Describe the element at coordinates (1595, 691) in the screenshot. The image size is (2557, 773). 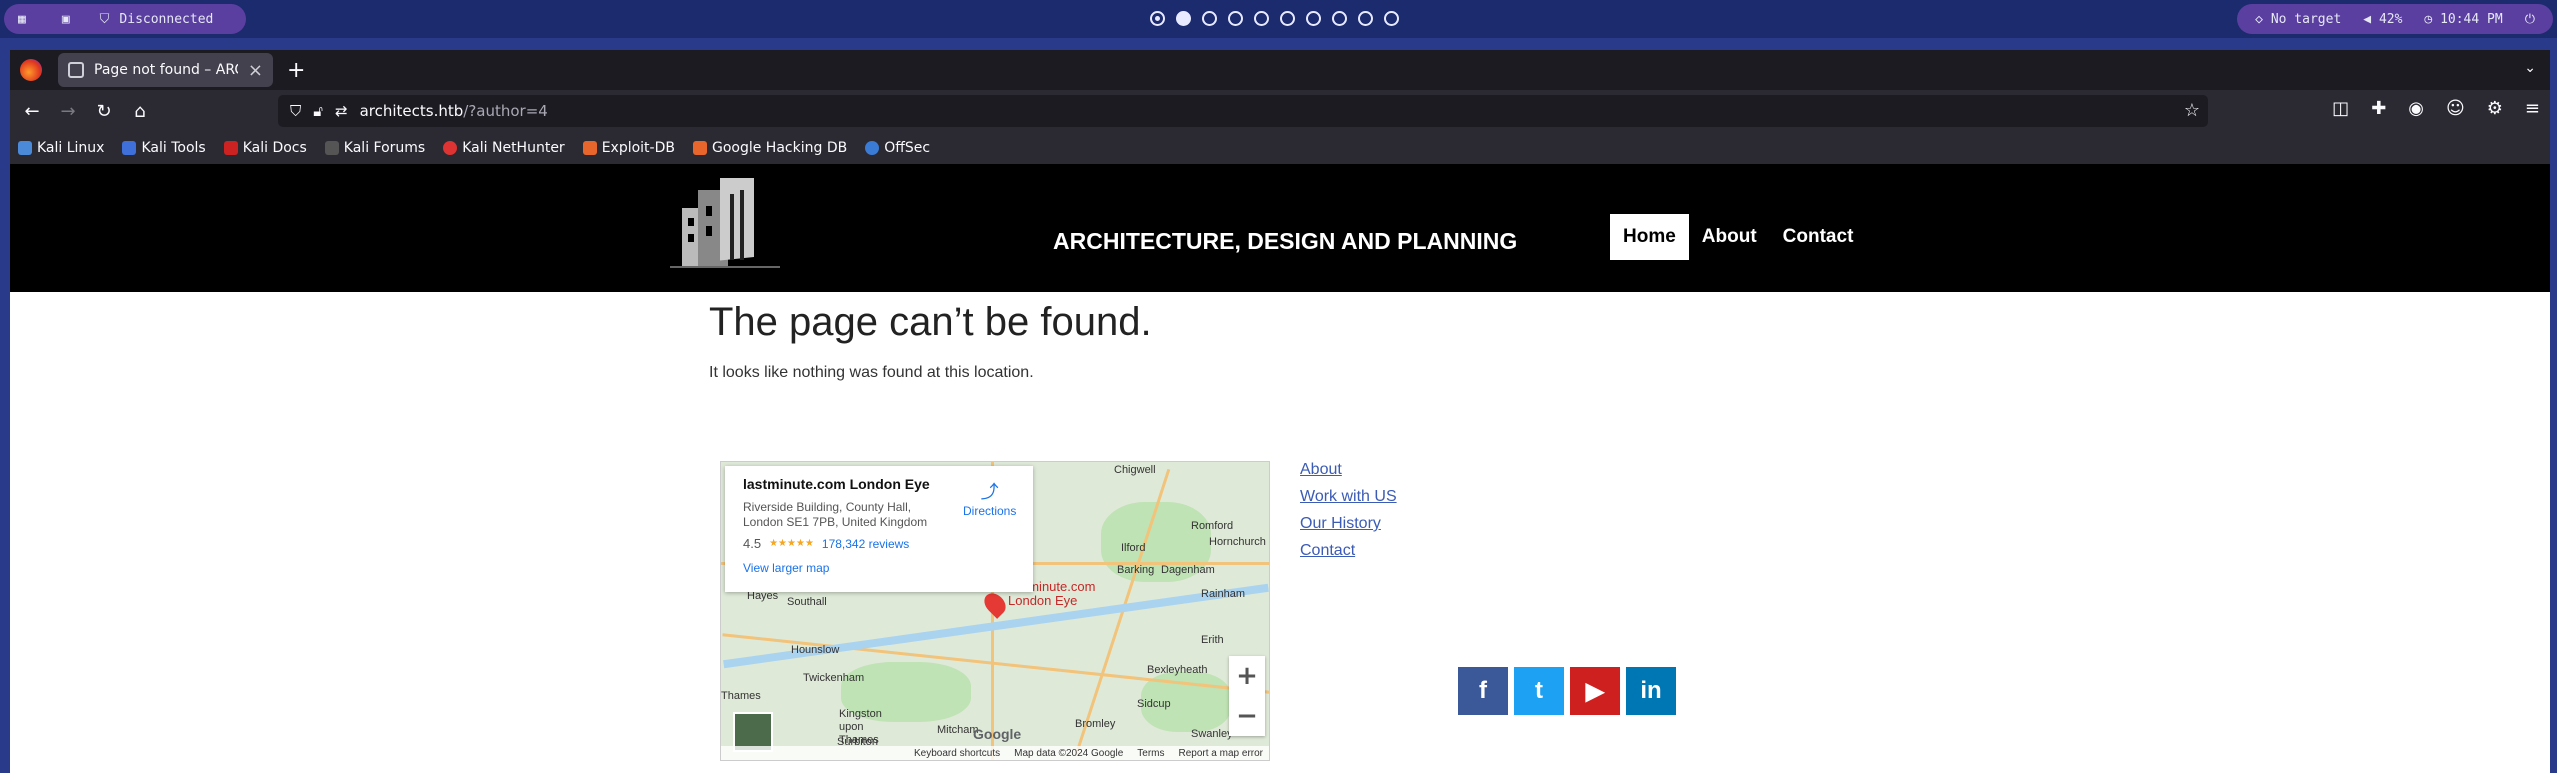
I see `youtube-icon: ▶` at that location.